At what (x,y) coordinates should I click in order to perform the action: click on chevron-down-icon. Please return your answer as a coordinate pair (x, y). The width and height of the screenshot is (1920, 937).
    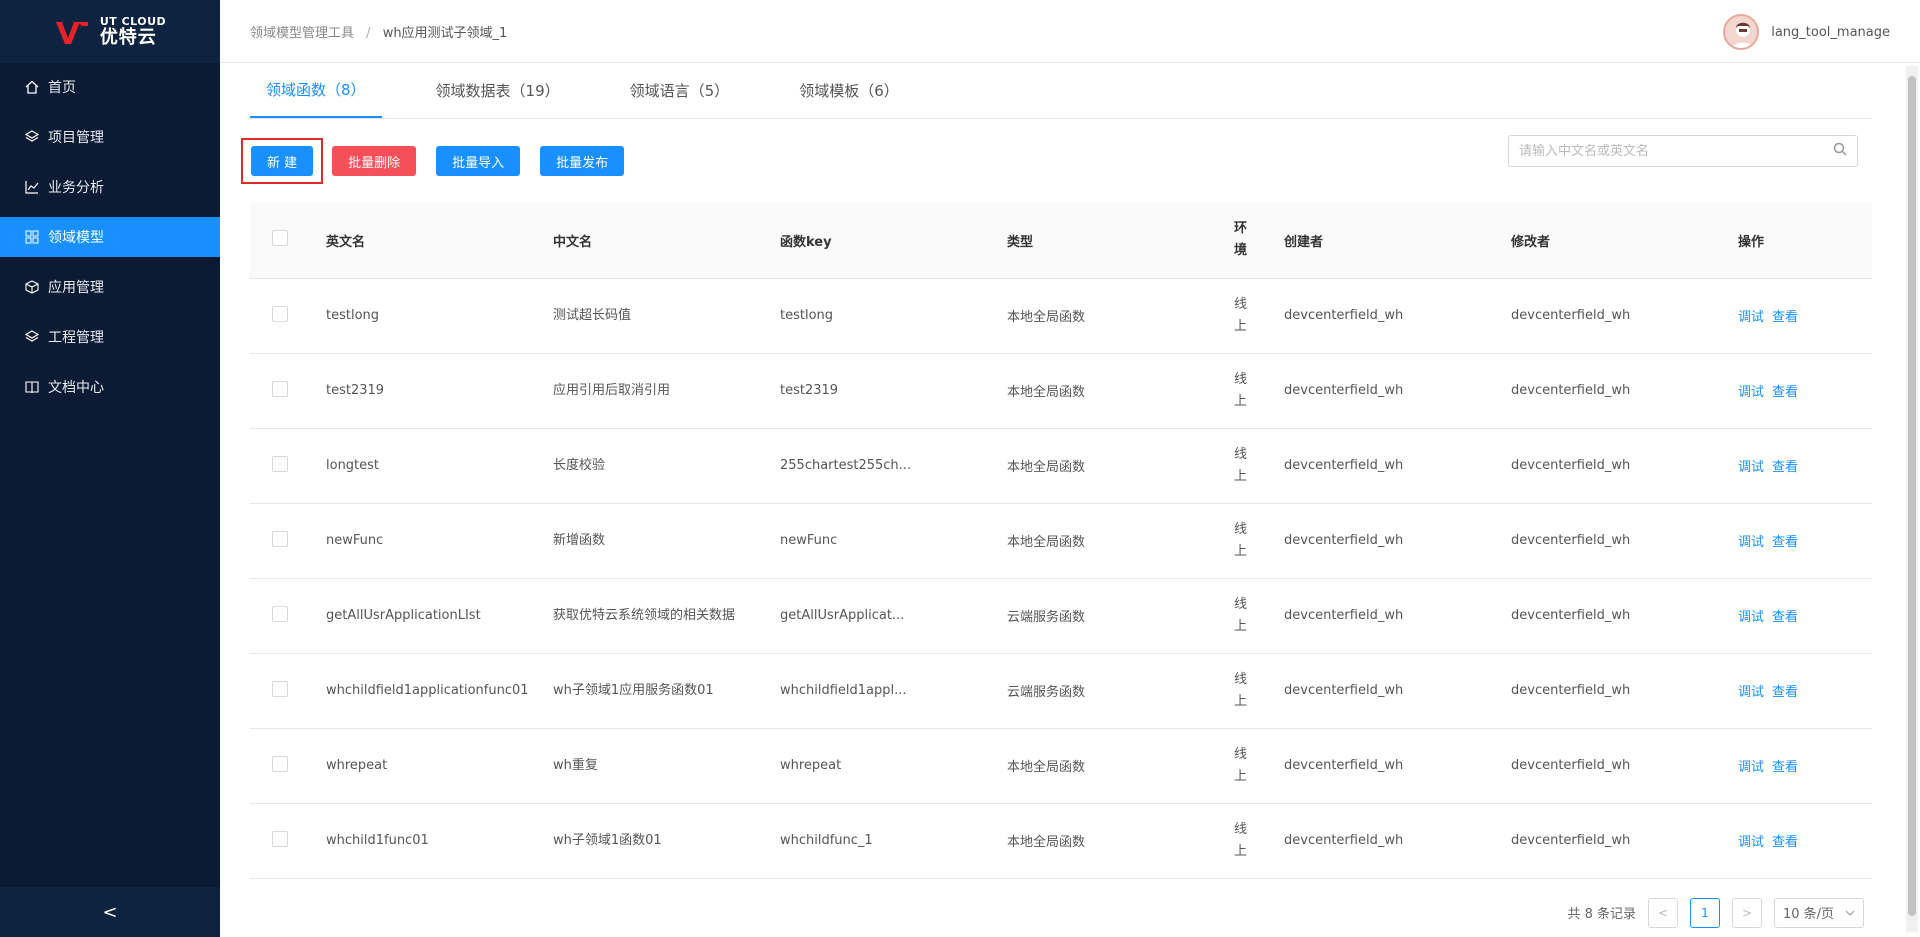
    Looking at the image, I should click on (1850, 912).